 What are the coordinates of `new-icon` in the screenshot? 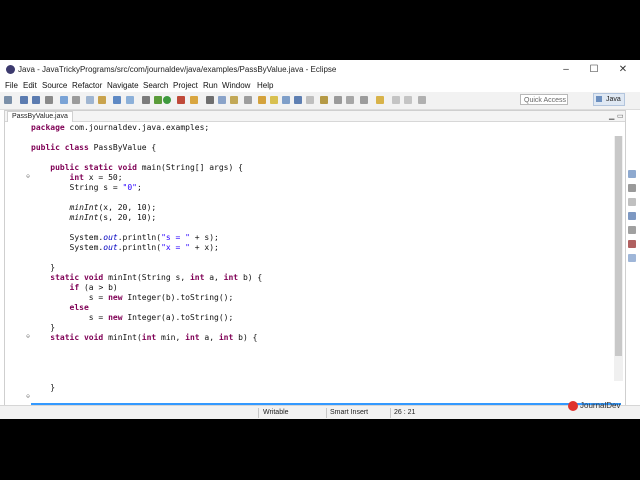 It's located at (8, 100).